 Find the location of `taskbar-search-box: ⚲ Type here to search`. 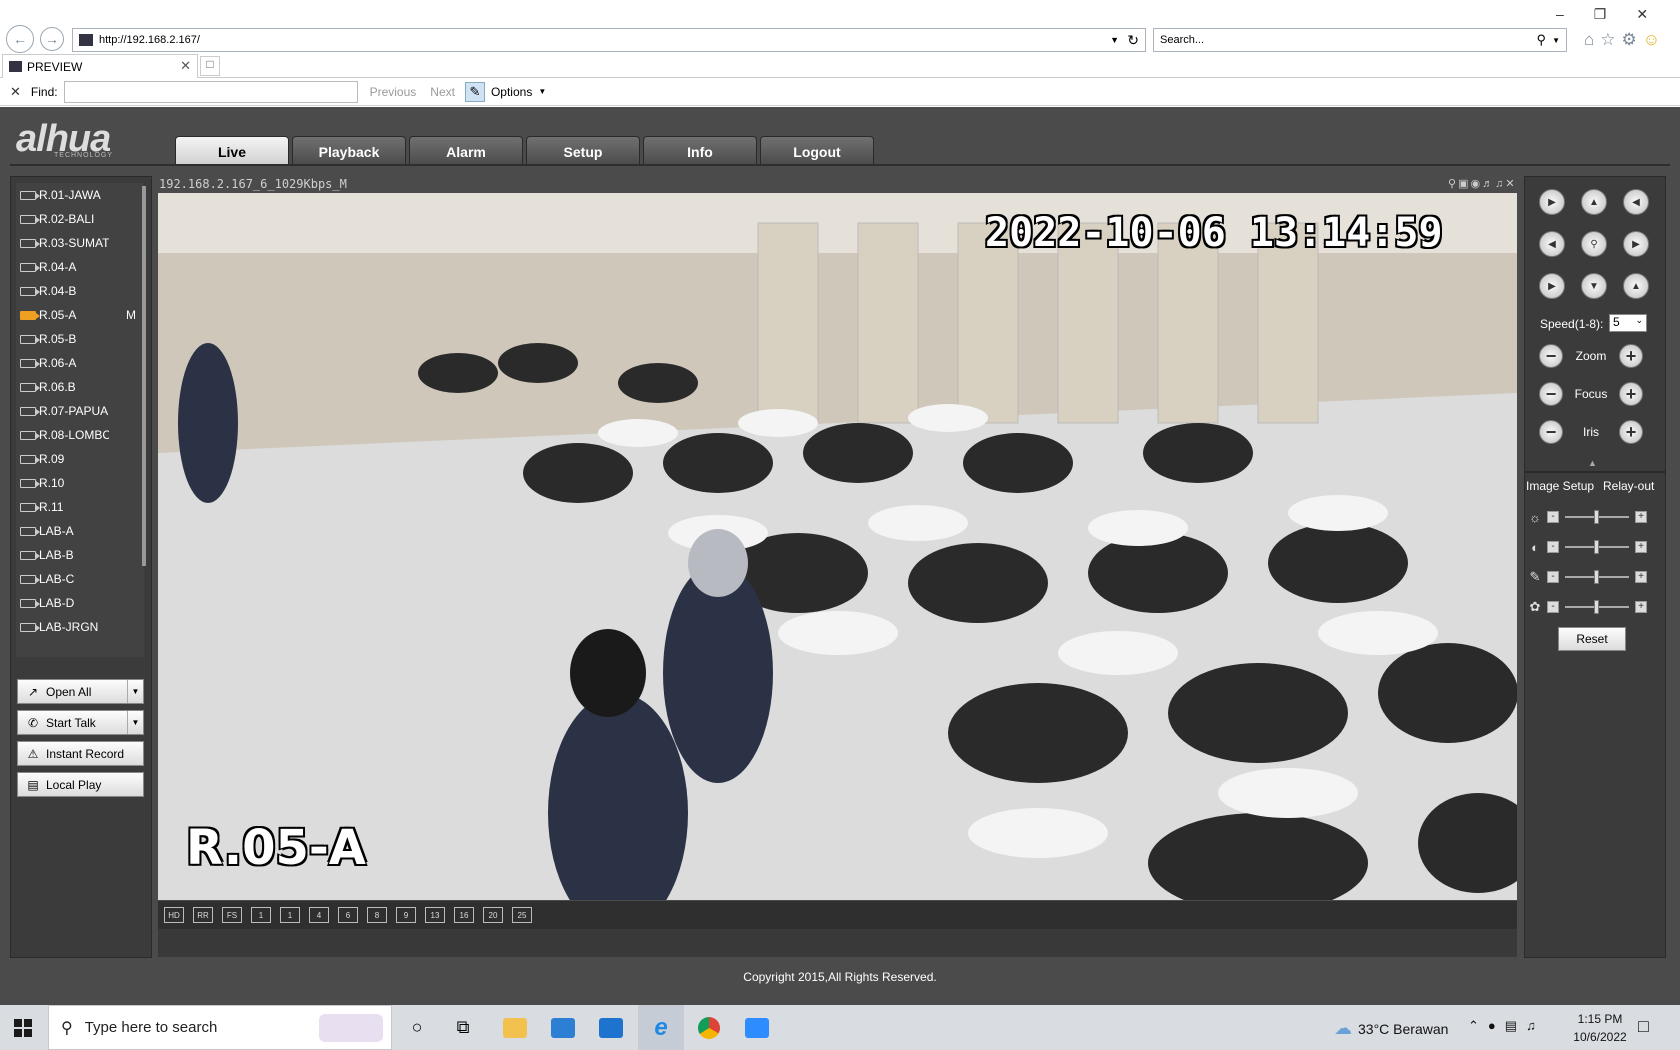

taskbar-search-box: ⚲ Type here to search is located at coordinates (220, 1027).